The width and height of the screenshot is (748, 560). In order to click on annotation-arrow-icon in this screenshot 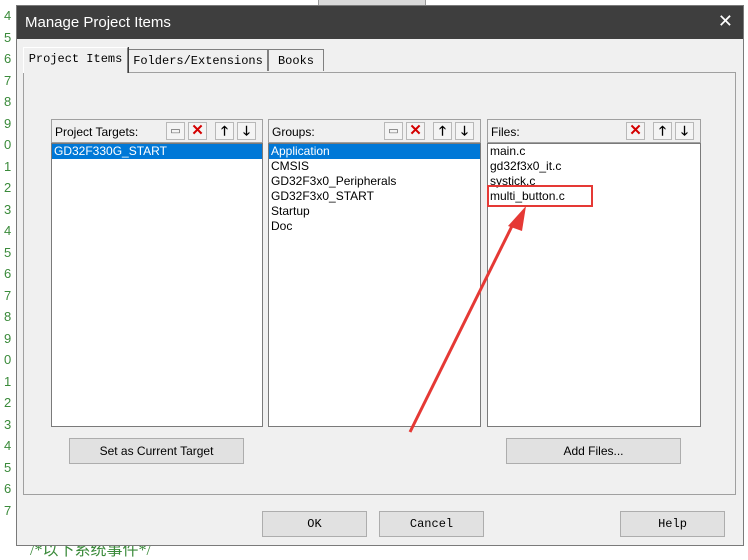, I will do `click(467, 319)`.